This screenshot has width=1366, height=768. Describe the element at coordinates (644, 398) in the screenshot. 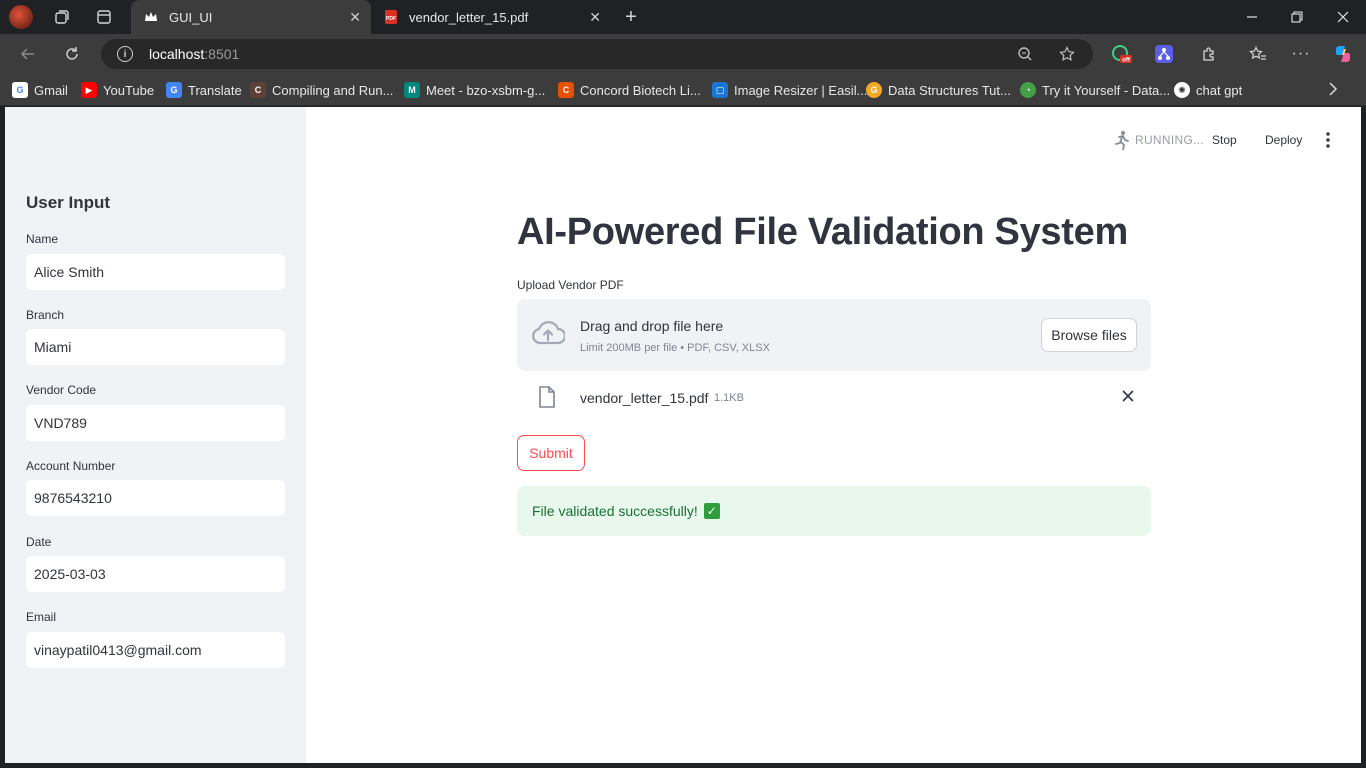

I see `uploaded-file-name: vendor_letter_15.pdf` at that location.